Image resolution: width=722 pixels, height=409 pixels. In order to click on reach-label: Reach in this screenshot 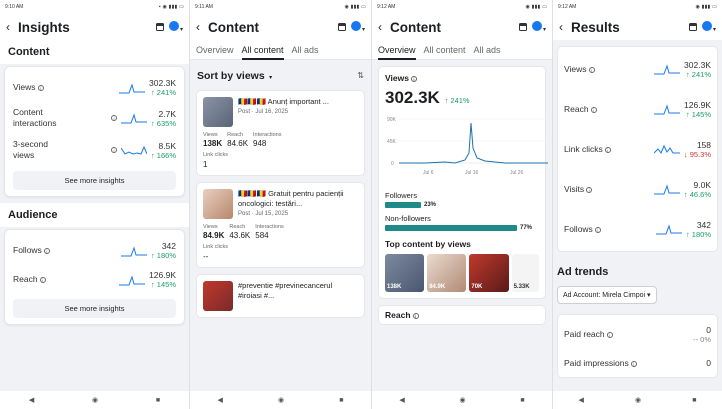, I will do `click(398, 315)`.